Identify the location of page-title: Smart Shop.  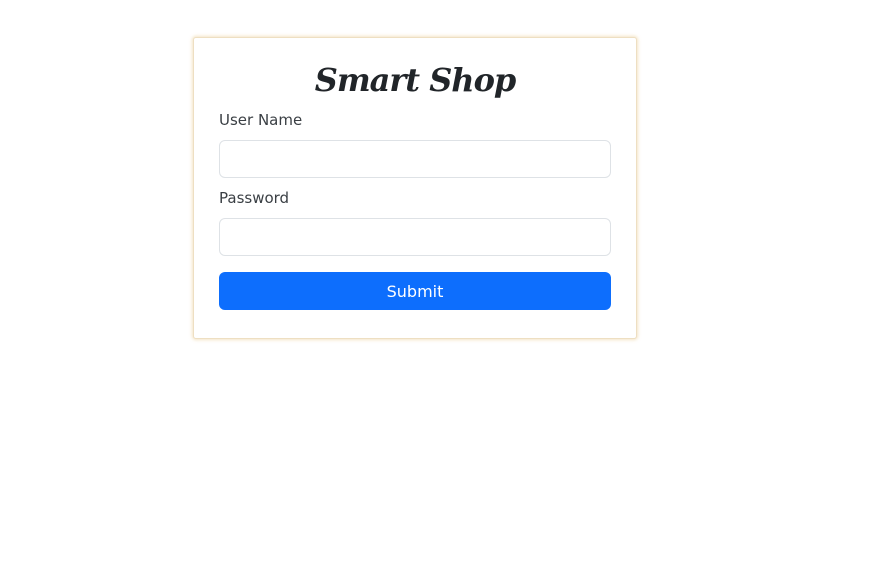
(415, 80).